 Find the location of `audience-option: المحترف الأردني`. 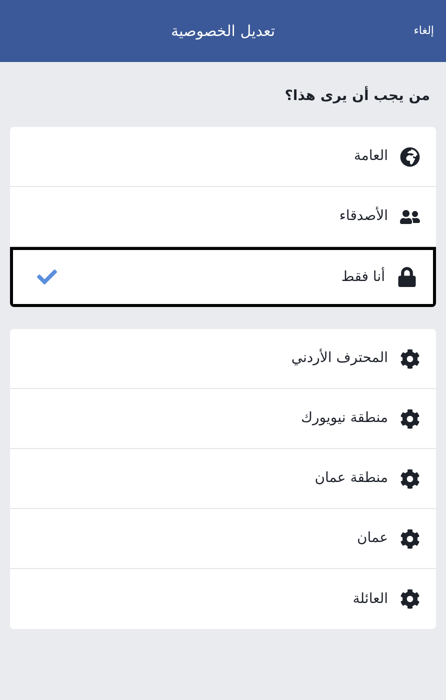

audience-option: المحترف الأردني is located at coordinates (223, 359).